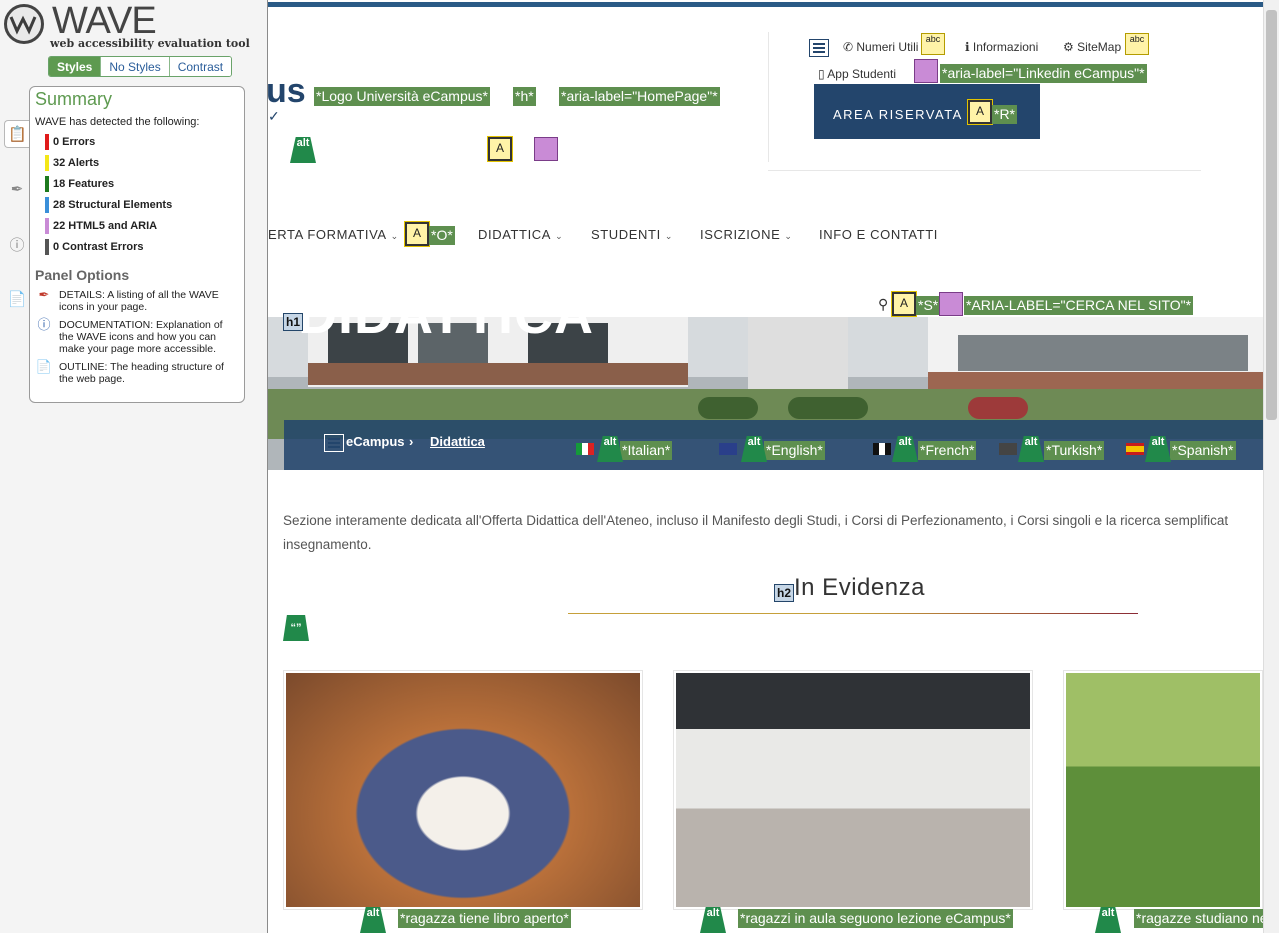  I want to click on no-styles-button: No Styles, so click(134, 66).